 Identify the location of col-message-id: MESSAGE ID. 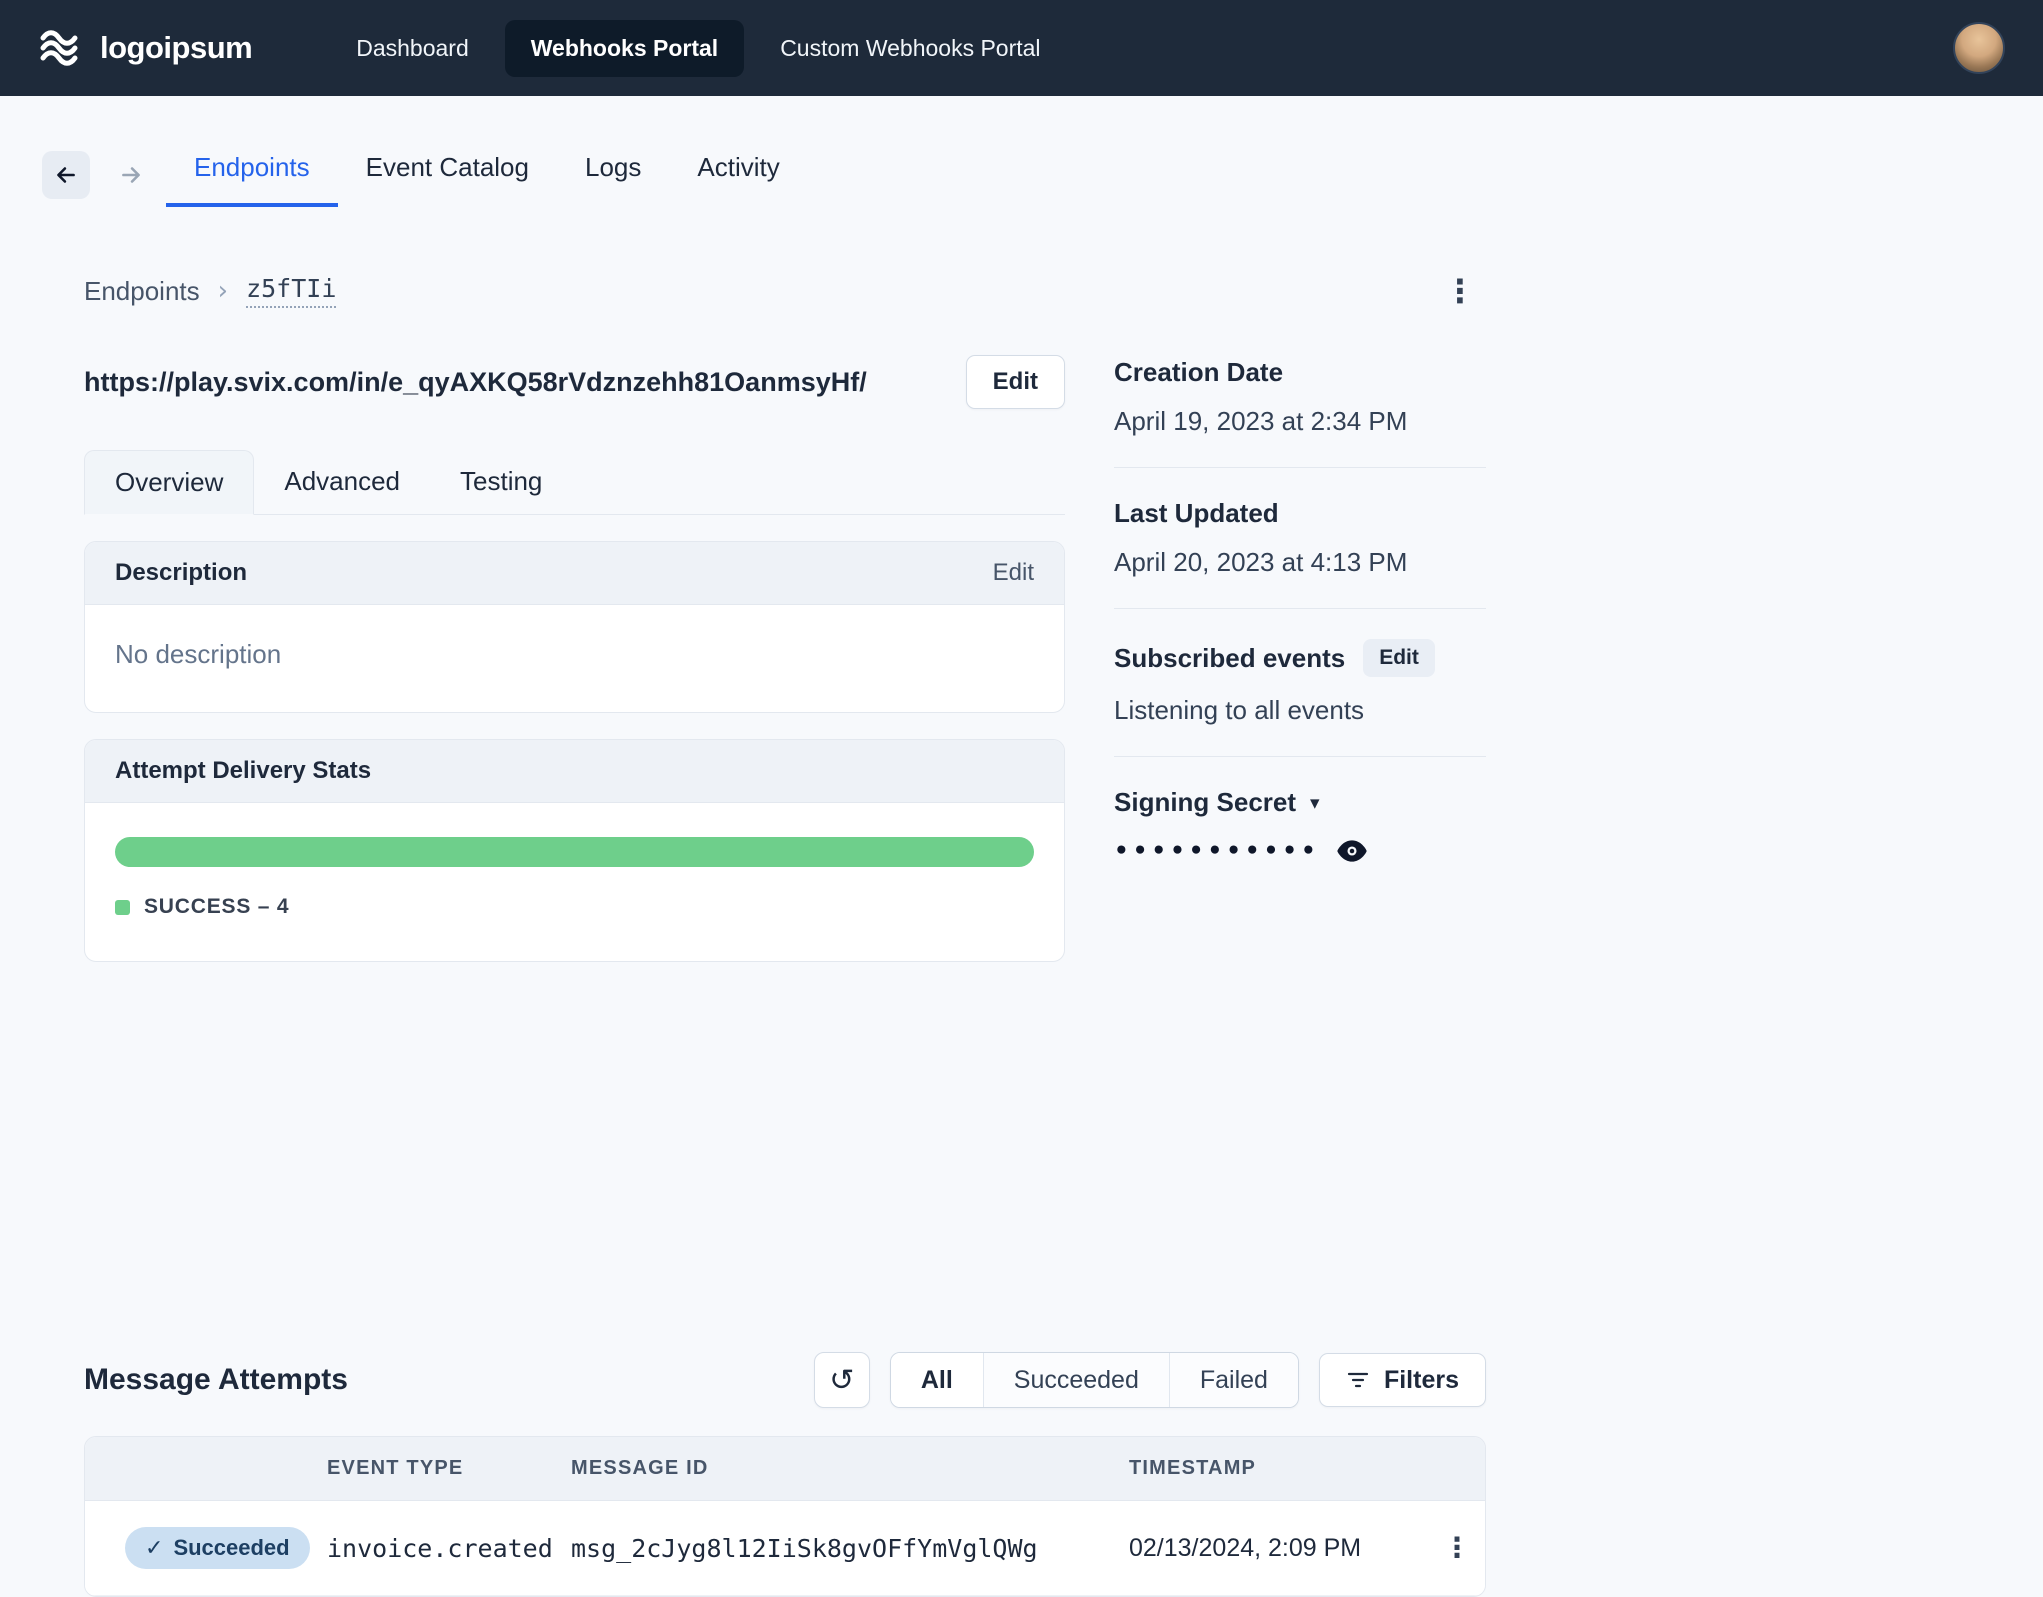
(640, 1468).